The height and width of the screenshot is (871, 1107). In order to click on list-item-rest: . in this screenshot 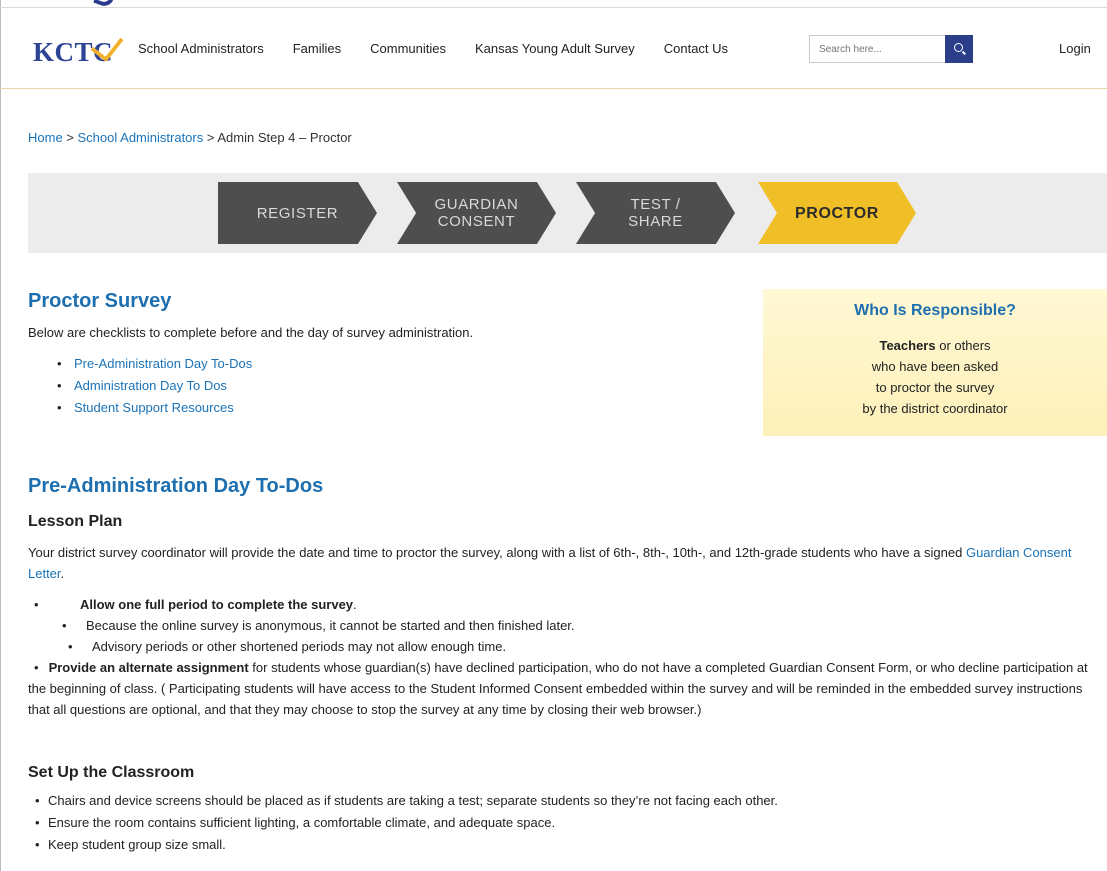, I will do `click(355, 604)`.